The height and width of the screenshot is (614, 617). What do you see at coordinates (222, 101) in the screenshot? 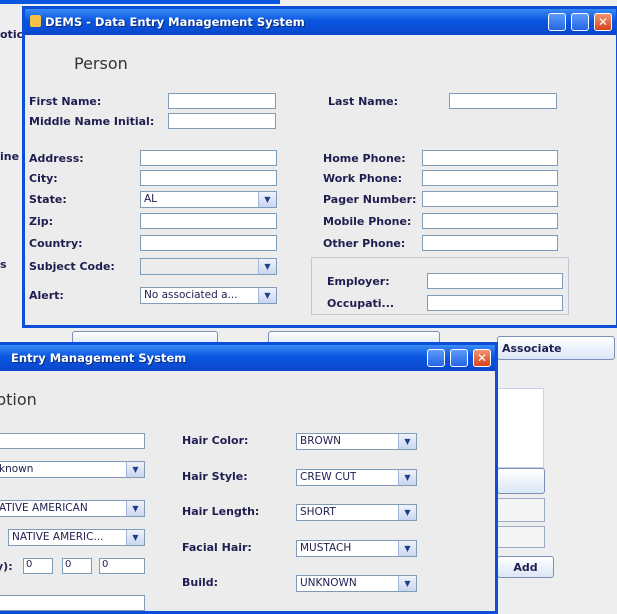
I see `first-name-field` at bounding box center [222, 101].